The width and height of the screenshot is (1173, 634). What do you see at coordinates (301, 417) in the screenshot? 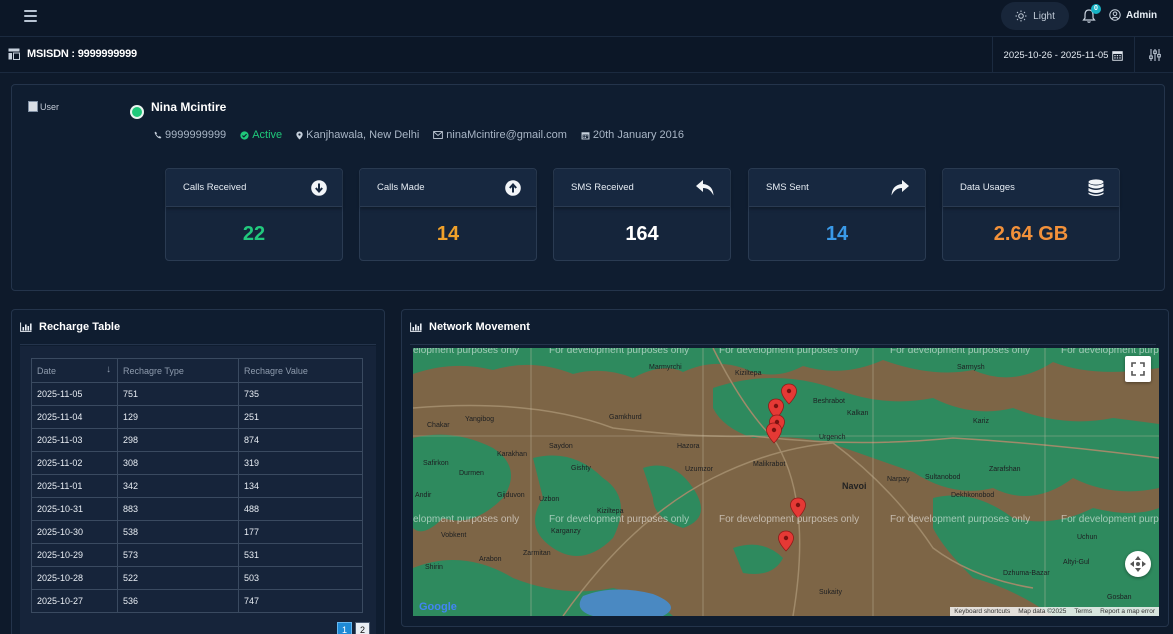
I see `cell-value: 251` at bounding box center [301, 417].